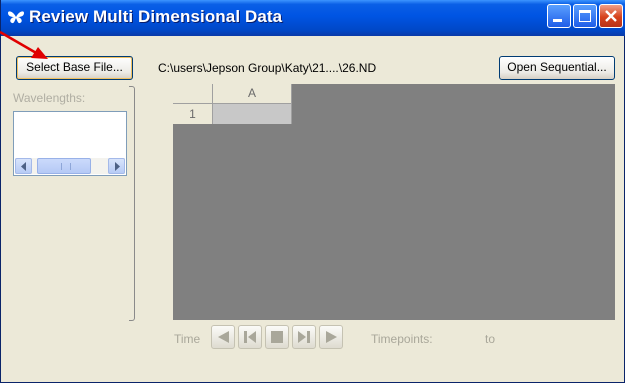 The height and width of the screenshot is (383, 625). I want to click on maximize-icon, so click(585, 16).